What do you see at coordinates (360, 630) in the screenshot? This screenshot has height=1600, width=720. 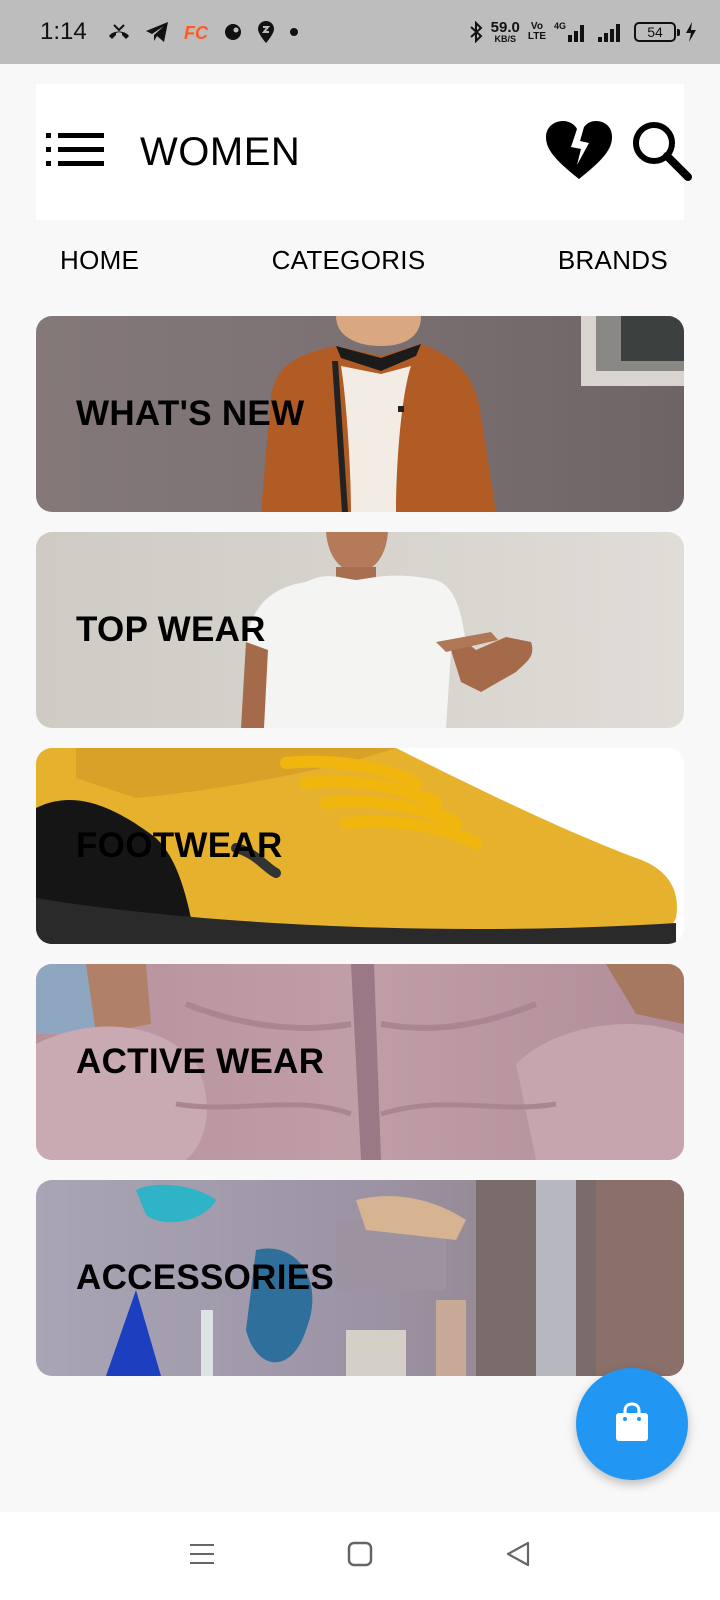 I see `category-card-top-wear: TOP WEAR` at bounding box center [360, 630].